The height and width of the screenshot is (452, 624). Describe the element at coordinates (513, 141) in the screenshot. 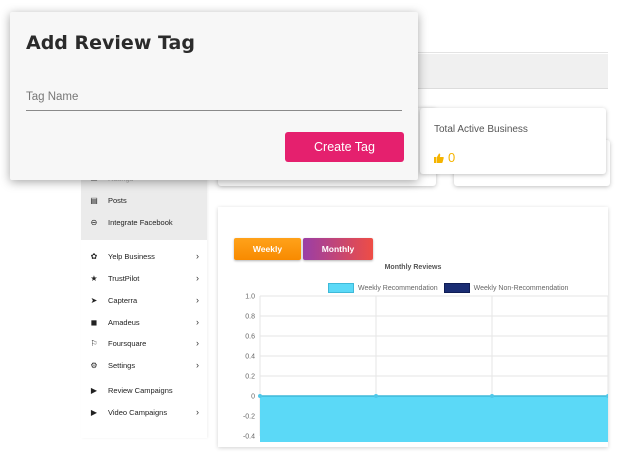

I see `total-active-business-card: Total Active Business 0` at that location.